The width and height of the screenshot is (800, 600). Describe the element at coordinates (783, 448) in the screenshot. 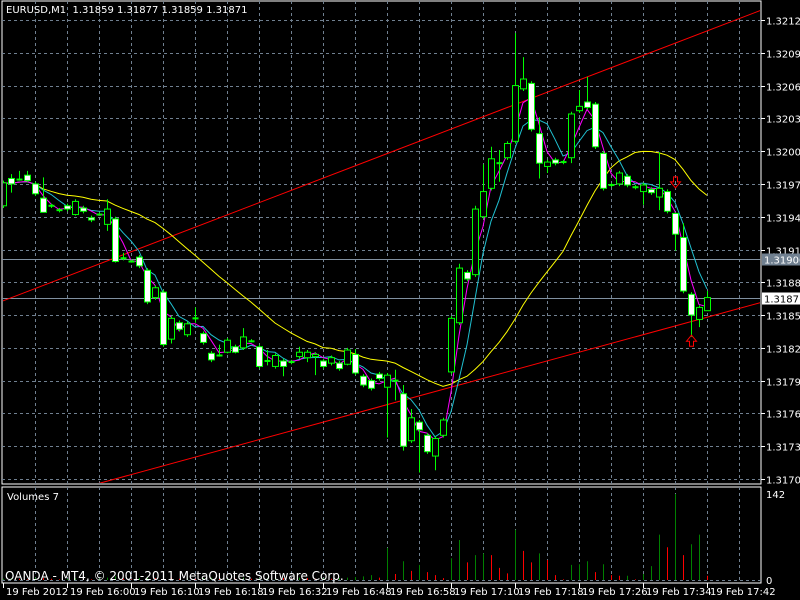

I see `price-axis-label: 1.31735` at that location.